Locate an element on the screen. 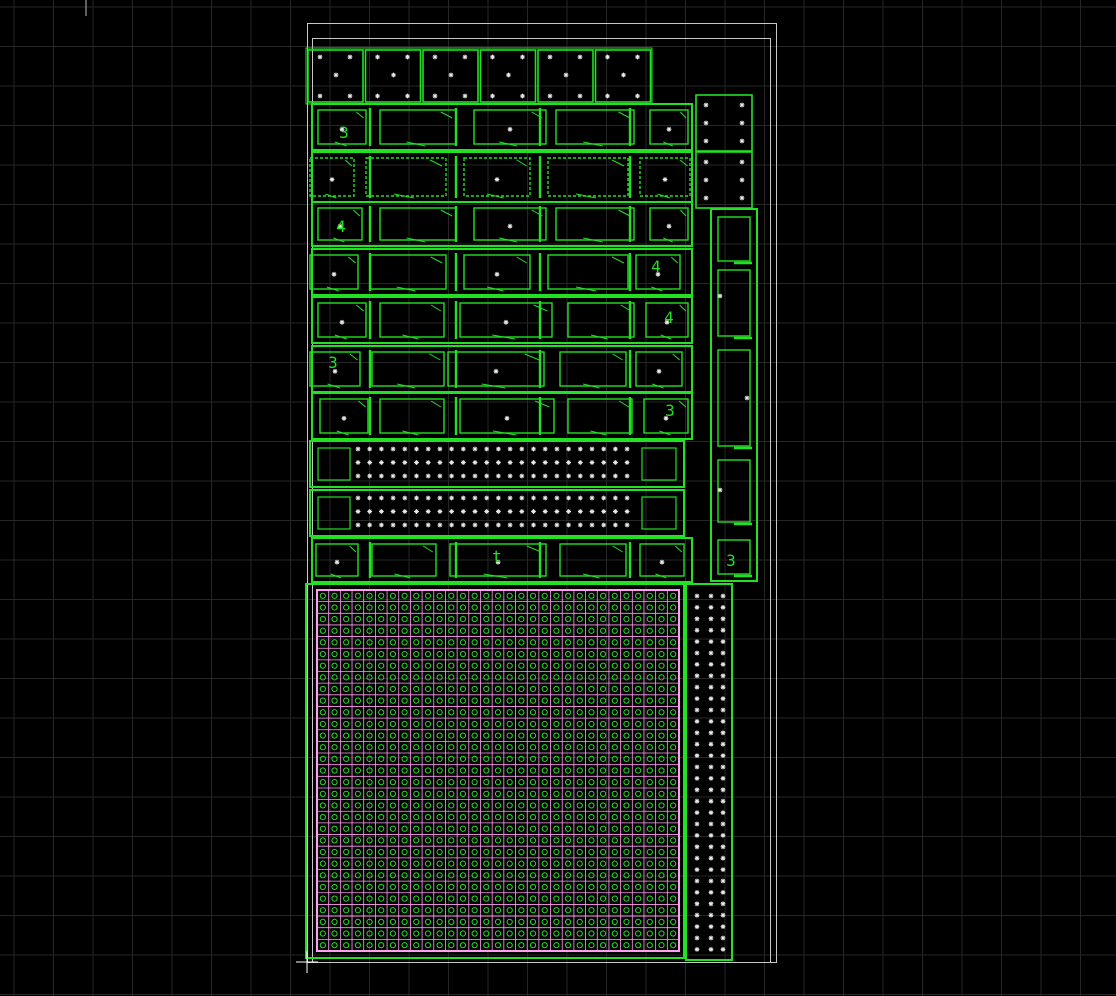  memory-mesh-array is located at coordinates (495, 771).